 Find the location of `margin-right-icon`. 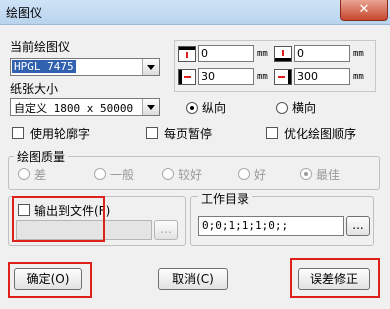

margin-right-icon is located at coordinates (283, 77).